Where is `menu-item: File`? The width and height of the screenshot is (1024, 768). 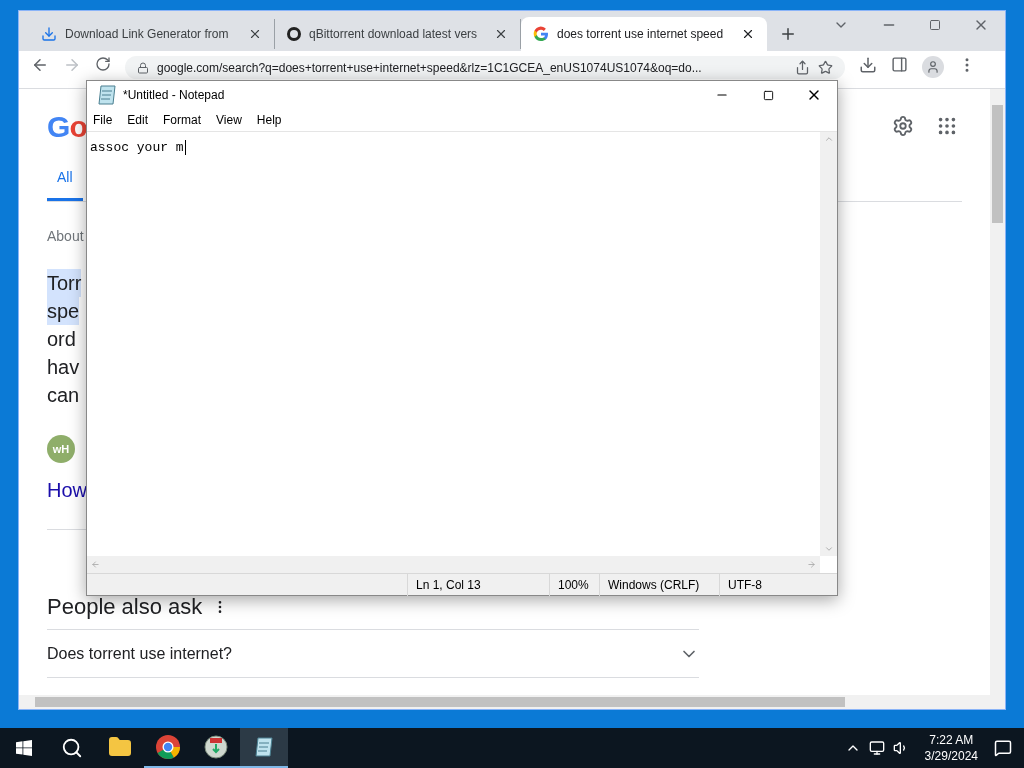 menu-item: File is located at coordinates (103, 120).